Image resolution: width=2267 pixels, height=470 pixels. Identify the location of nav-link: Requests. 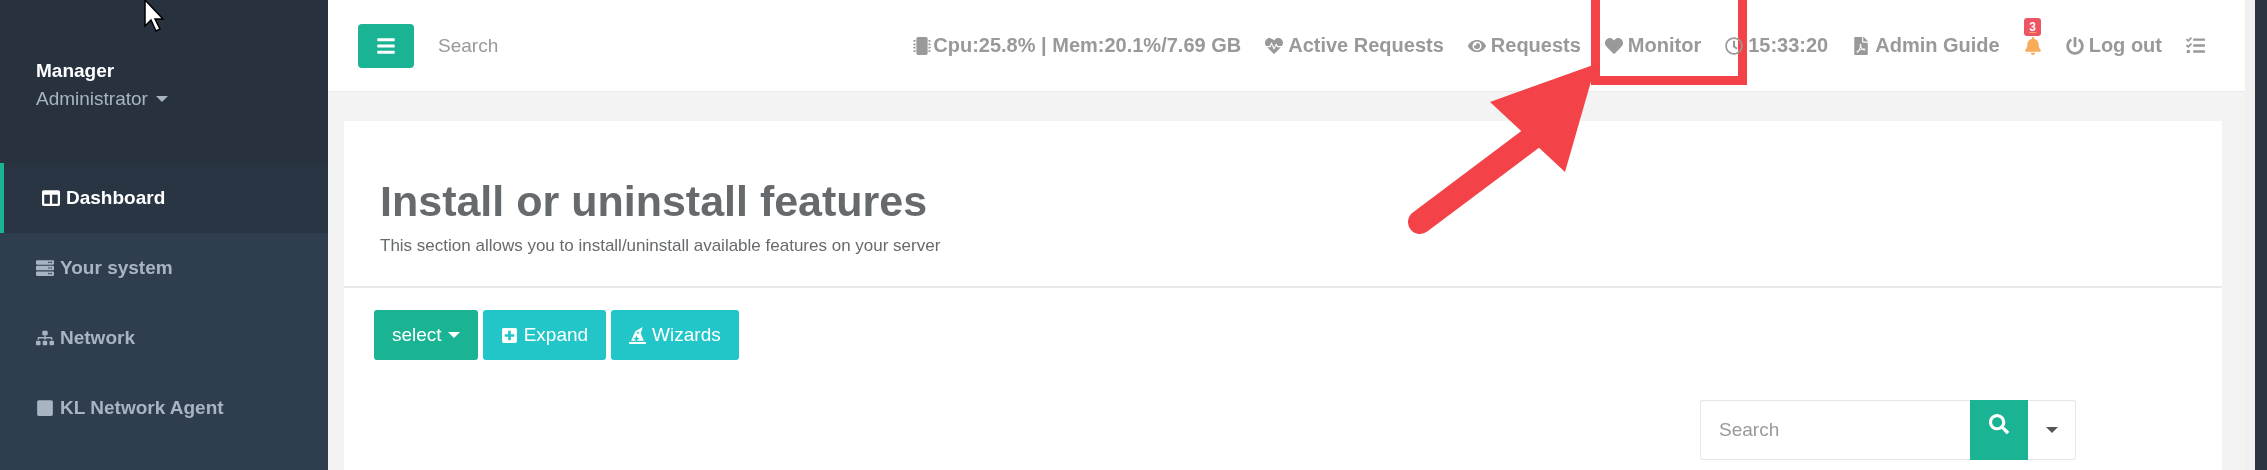
(1524, 45).